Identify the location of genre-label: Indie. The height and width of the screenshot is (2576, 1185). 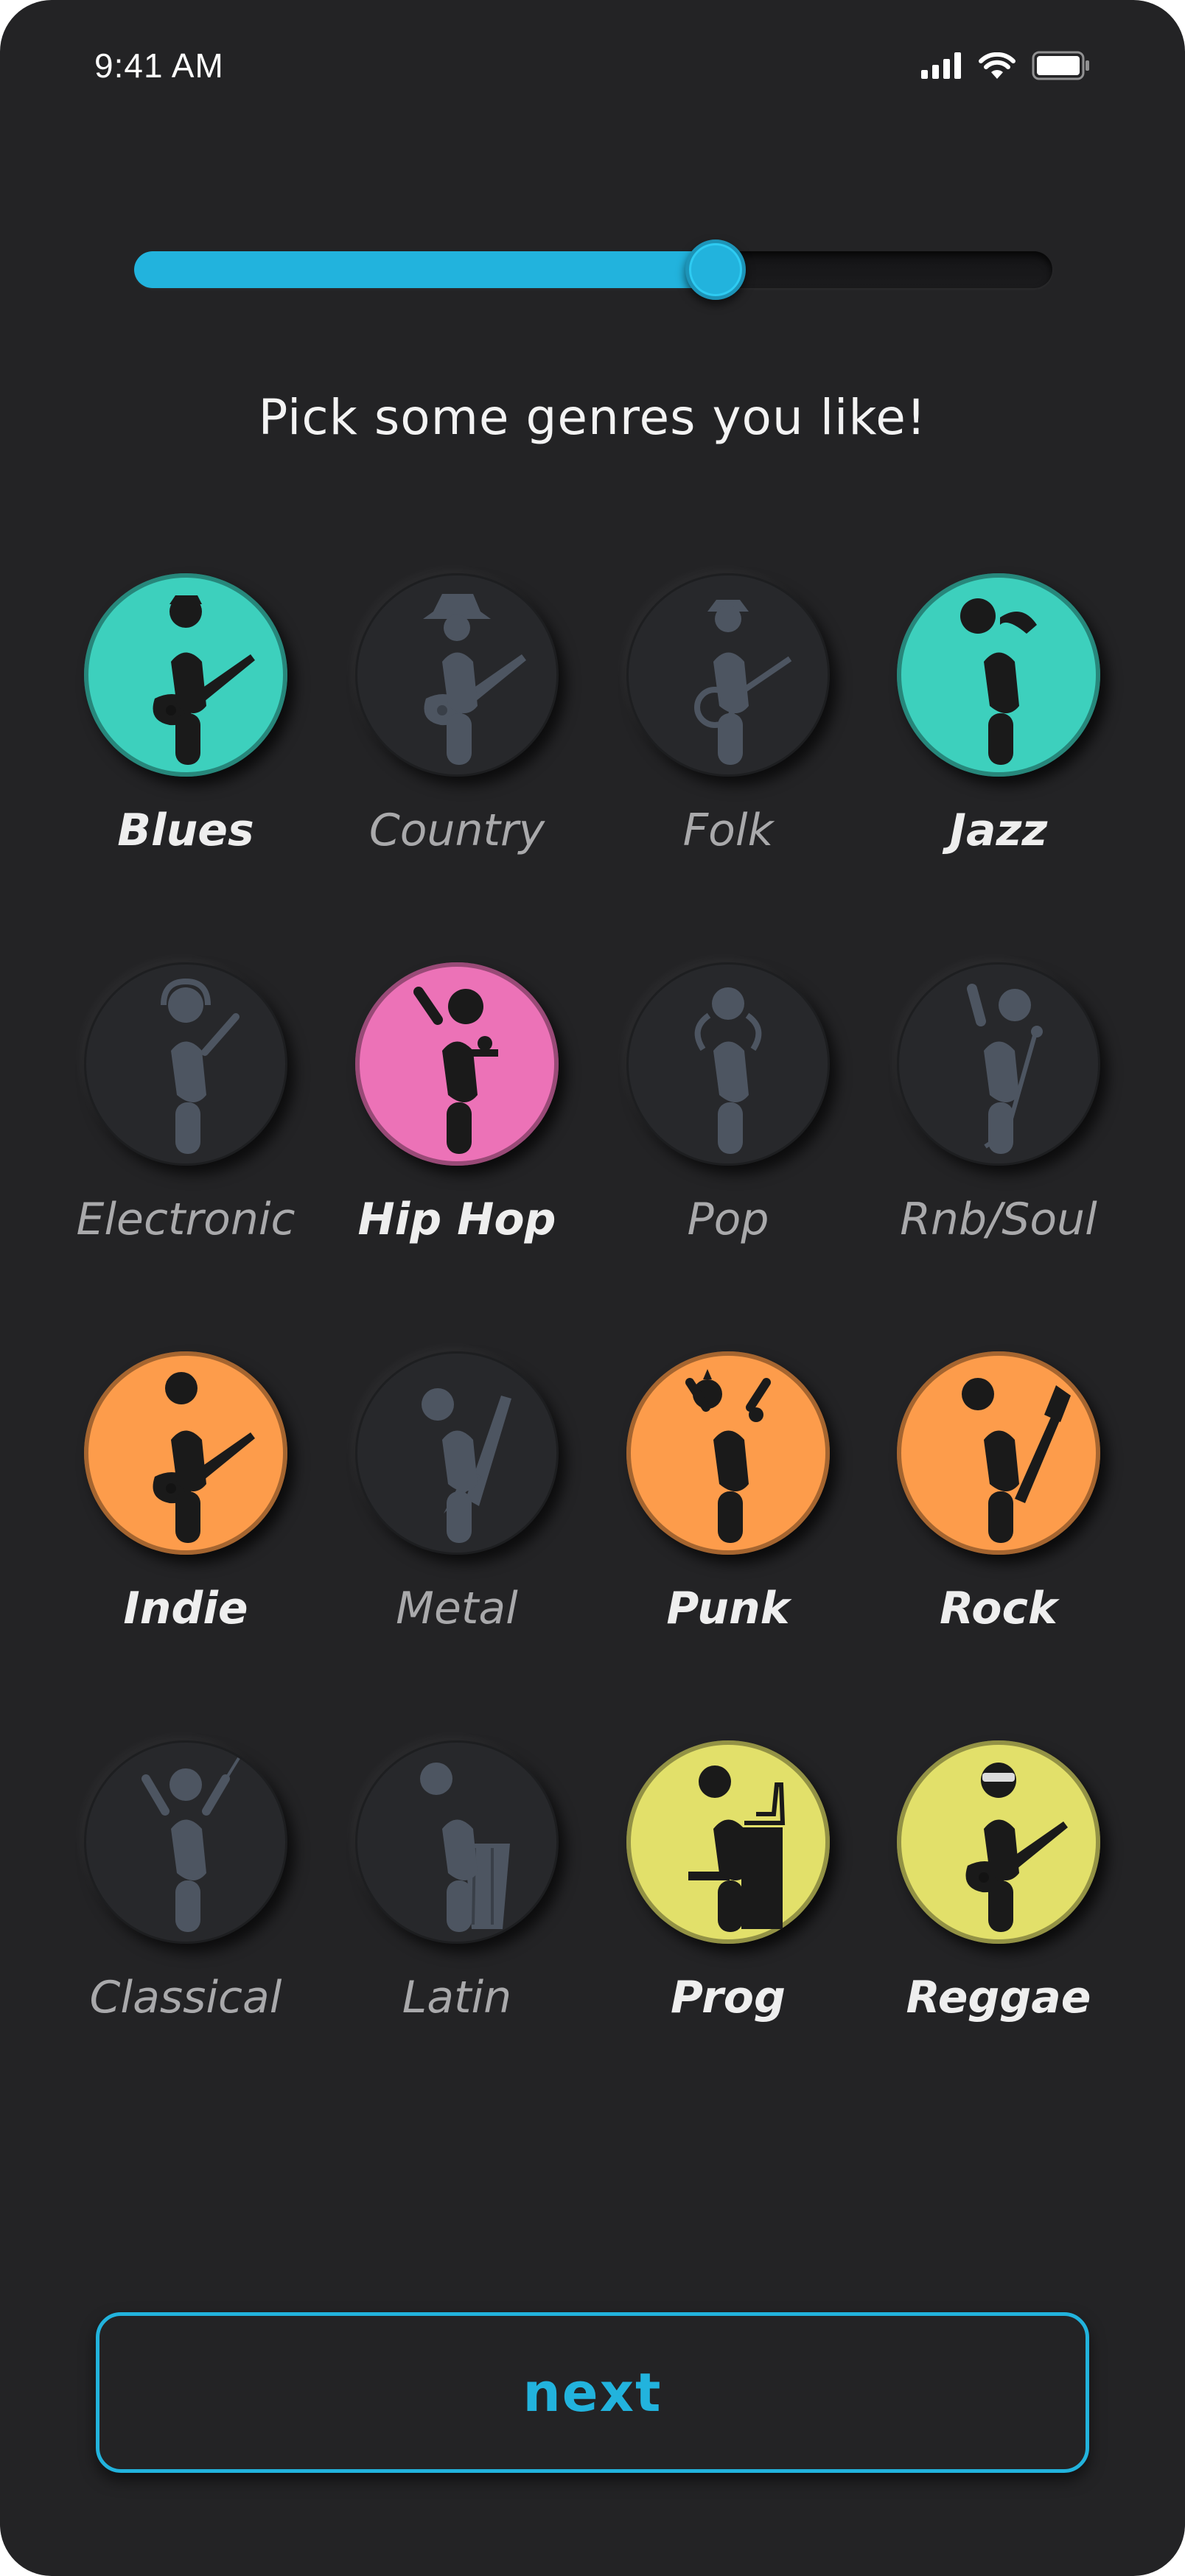
(185, 1608).